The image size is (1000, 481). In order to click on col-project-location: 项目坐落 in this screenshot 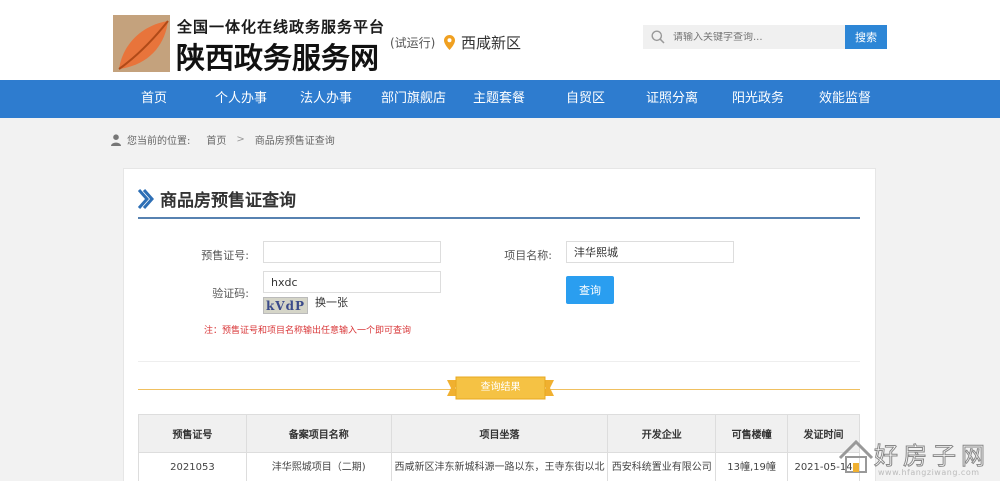, I will do `click(499, 433)`.